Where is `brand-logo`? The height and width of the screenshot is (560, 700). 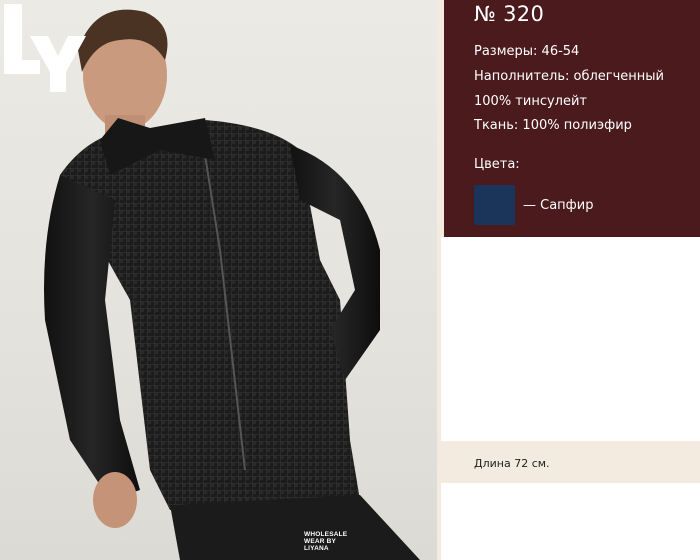 brand-logo is located at coordinates (45, 48).